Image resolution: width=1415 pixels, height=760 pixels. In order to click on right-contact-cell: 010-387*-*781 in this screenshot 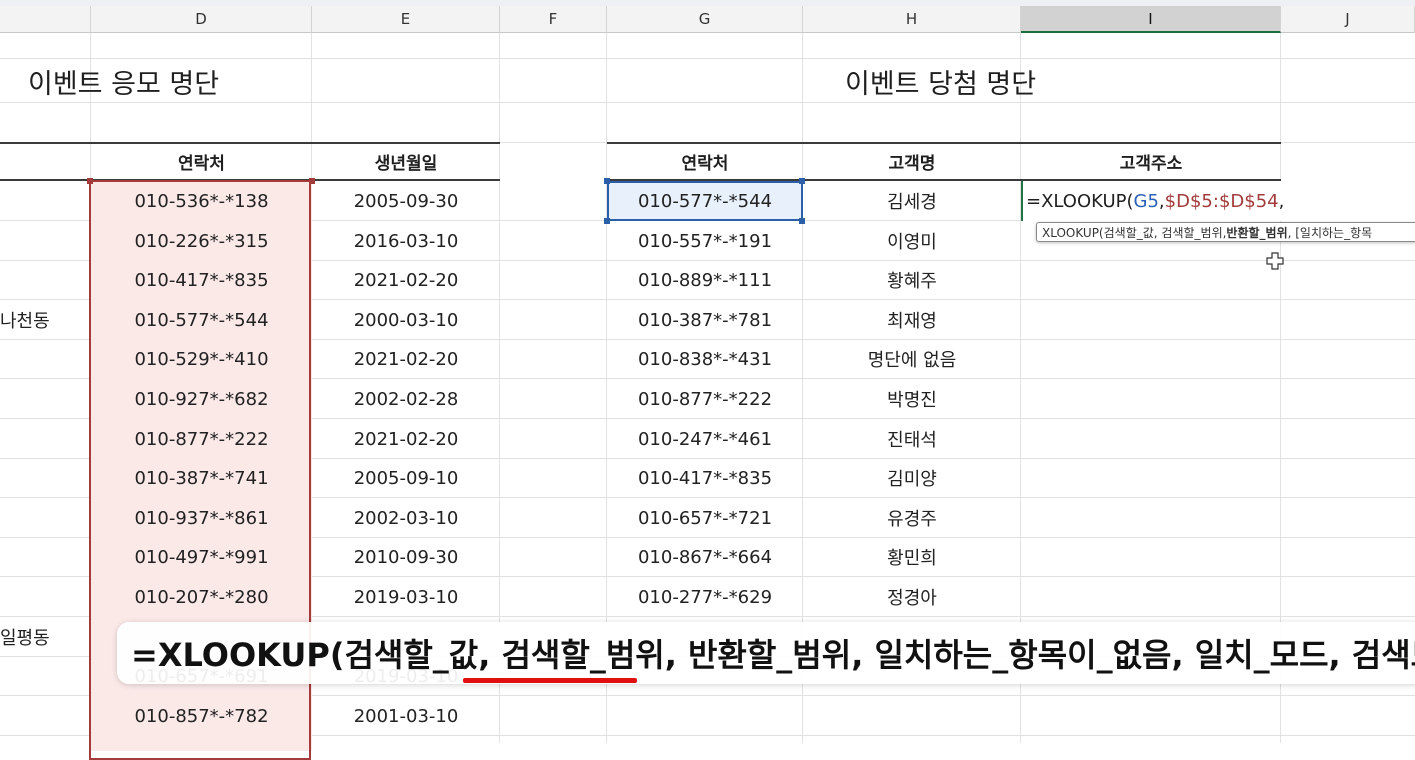, I will do `click(705, 320)`.